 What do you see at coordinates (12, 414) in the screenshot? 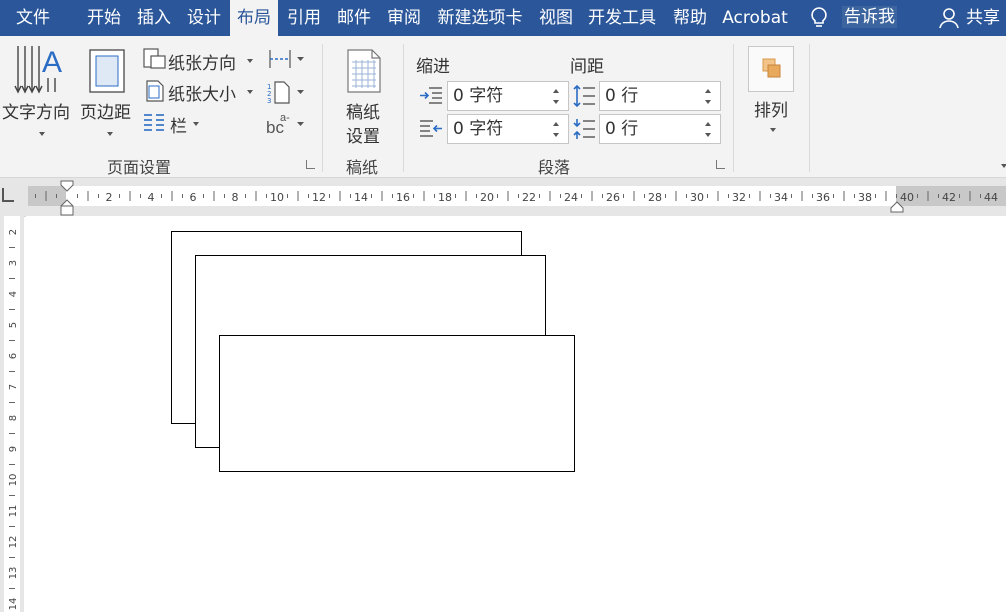
I see `vertical-ruler: 2 3 4 5 6 7 8 9 10 11 12 13 14` at bounding box center [12, 414].